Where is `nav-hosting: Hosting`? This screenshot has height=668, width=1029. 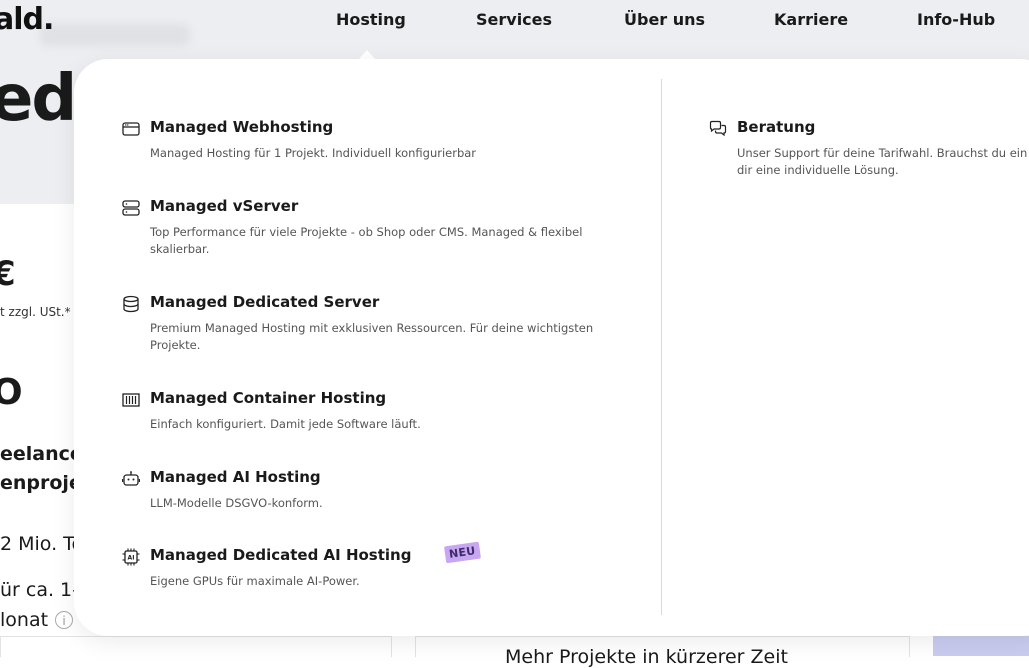
nav-hosting: Hosting is located at coordinates (371, 19).